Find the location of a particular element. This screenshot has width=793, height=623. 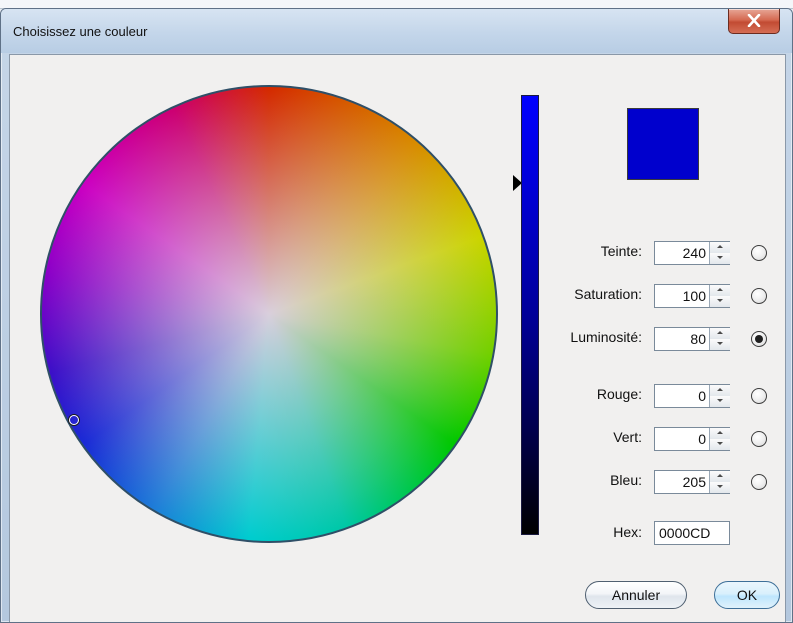

saturation-label: Saturation: is located at coordinates (608, 294).